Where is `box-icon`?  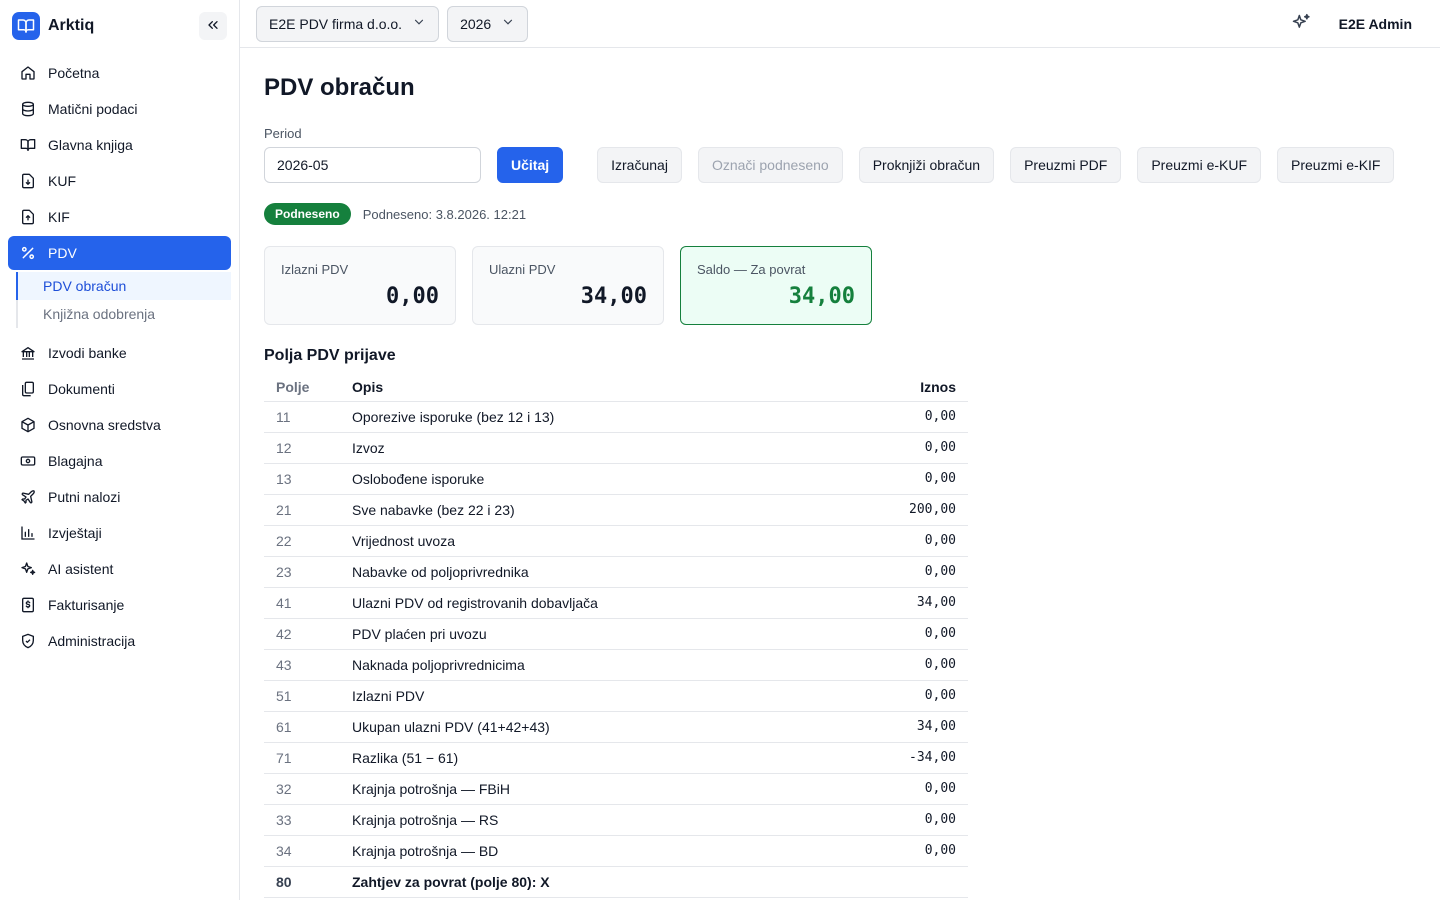
box-icon is located at coordinates (28, 425).